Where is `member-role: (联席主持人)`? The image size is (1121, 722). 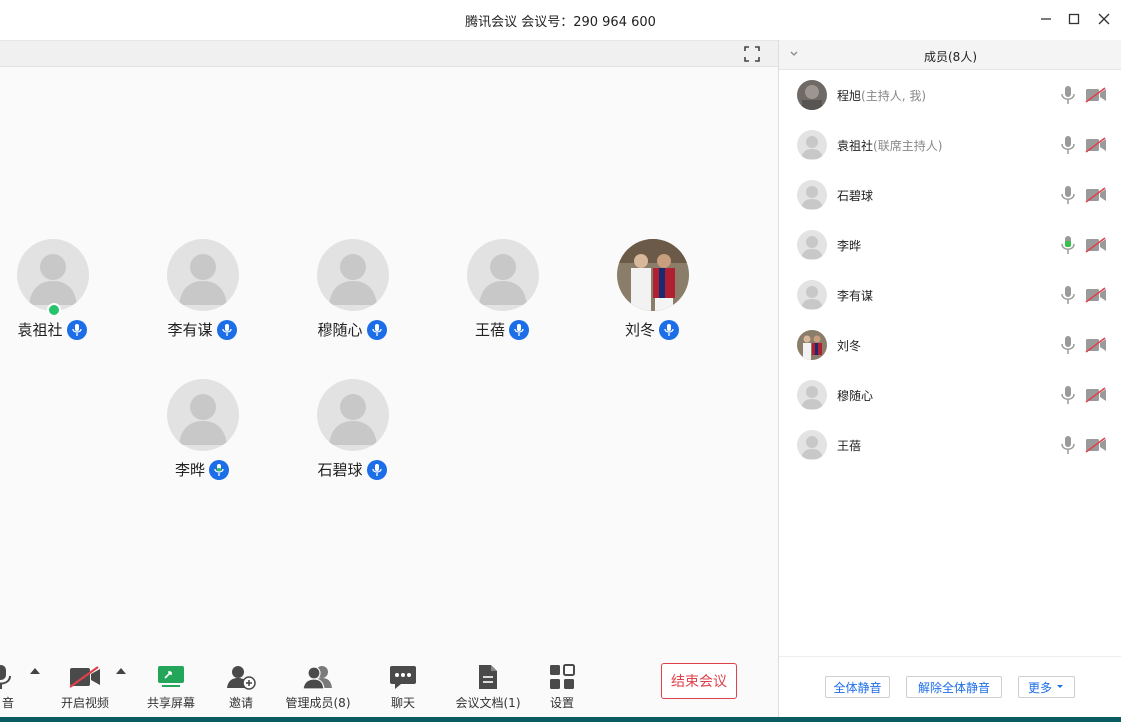 member-role: (联席主持人) is located at coordinates (908, 146).